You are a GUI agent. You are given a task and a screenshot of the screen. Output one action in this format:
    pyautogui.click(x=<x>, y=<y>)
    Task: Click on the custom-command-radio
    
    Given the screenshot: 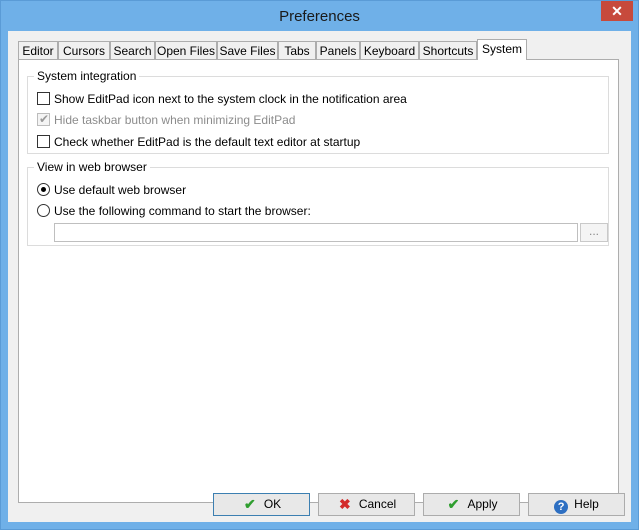 What is the action you would take?
    pyautogui.click(x=43, y=210)
    